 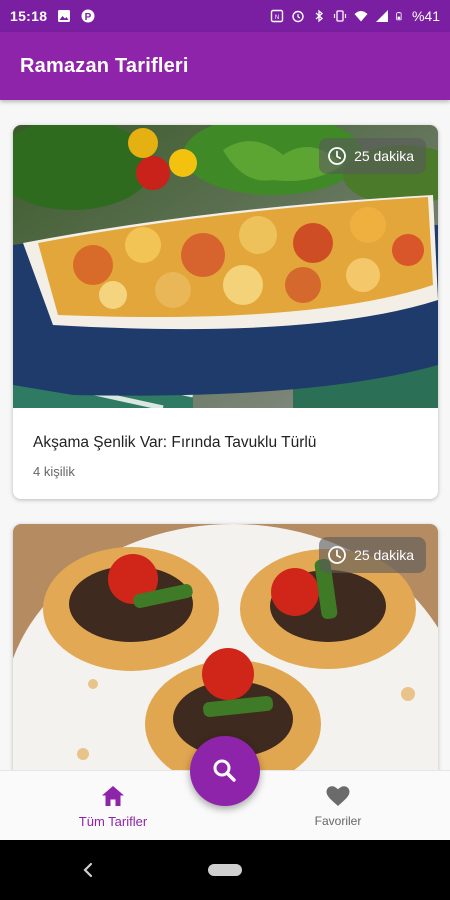 I want to click on nav-all-recipes: Tüm Tarifler, so click(x=113, y=806).